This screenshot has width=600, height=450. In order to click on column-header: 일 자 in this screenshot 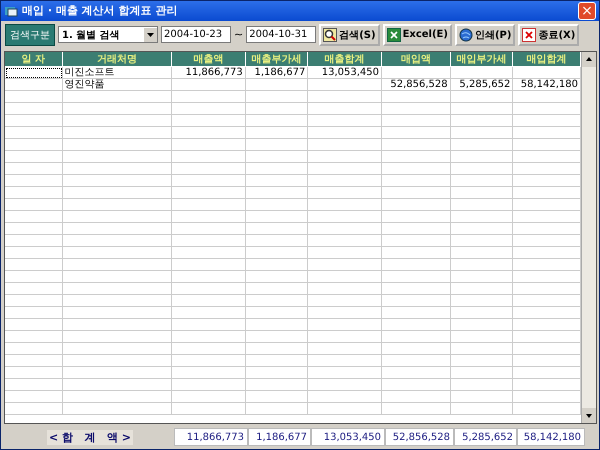, I will do `click(34, 59)`.